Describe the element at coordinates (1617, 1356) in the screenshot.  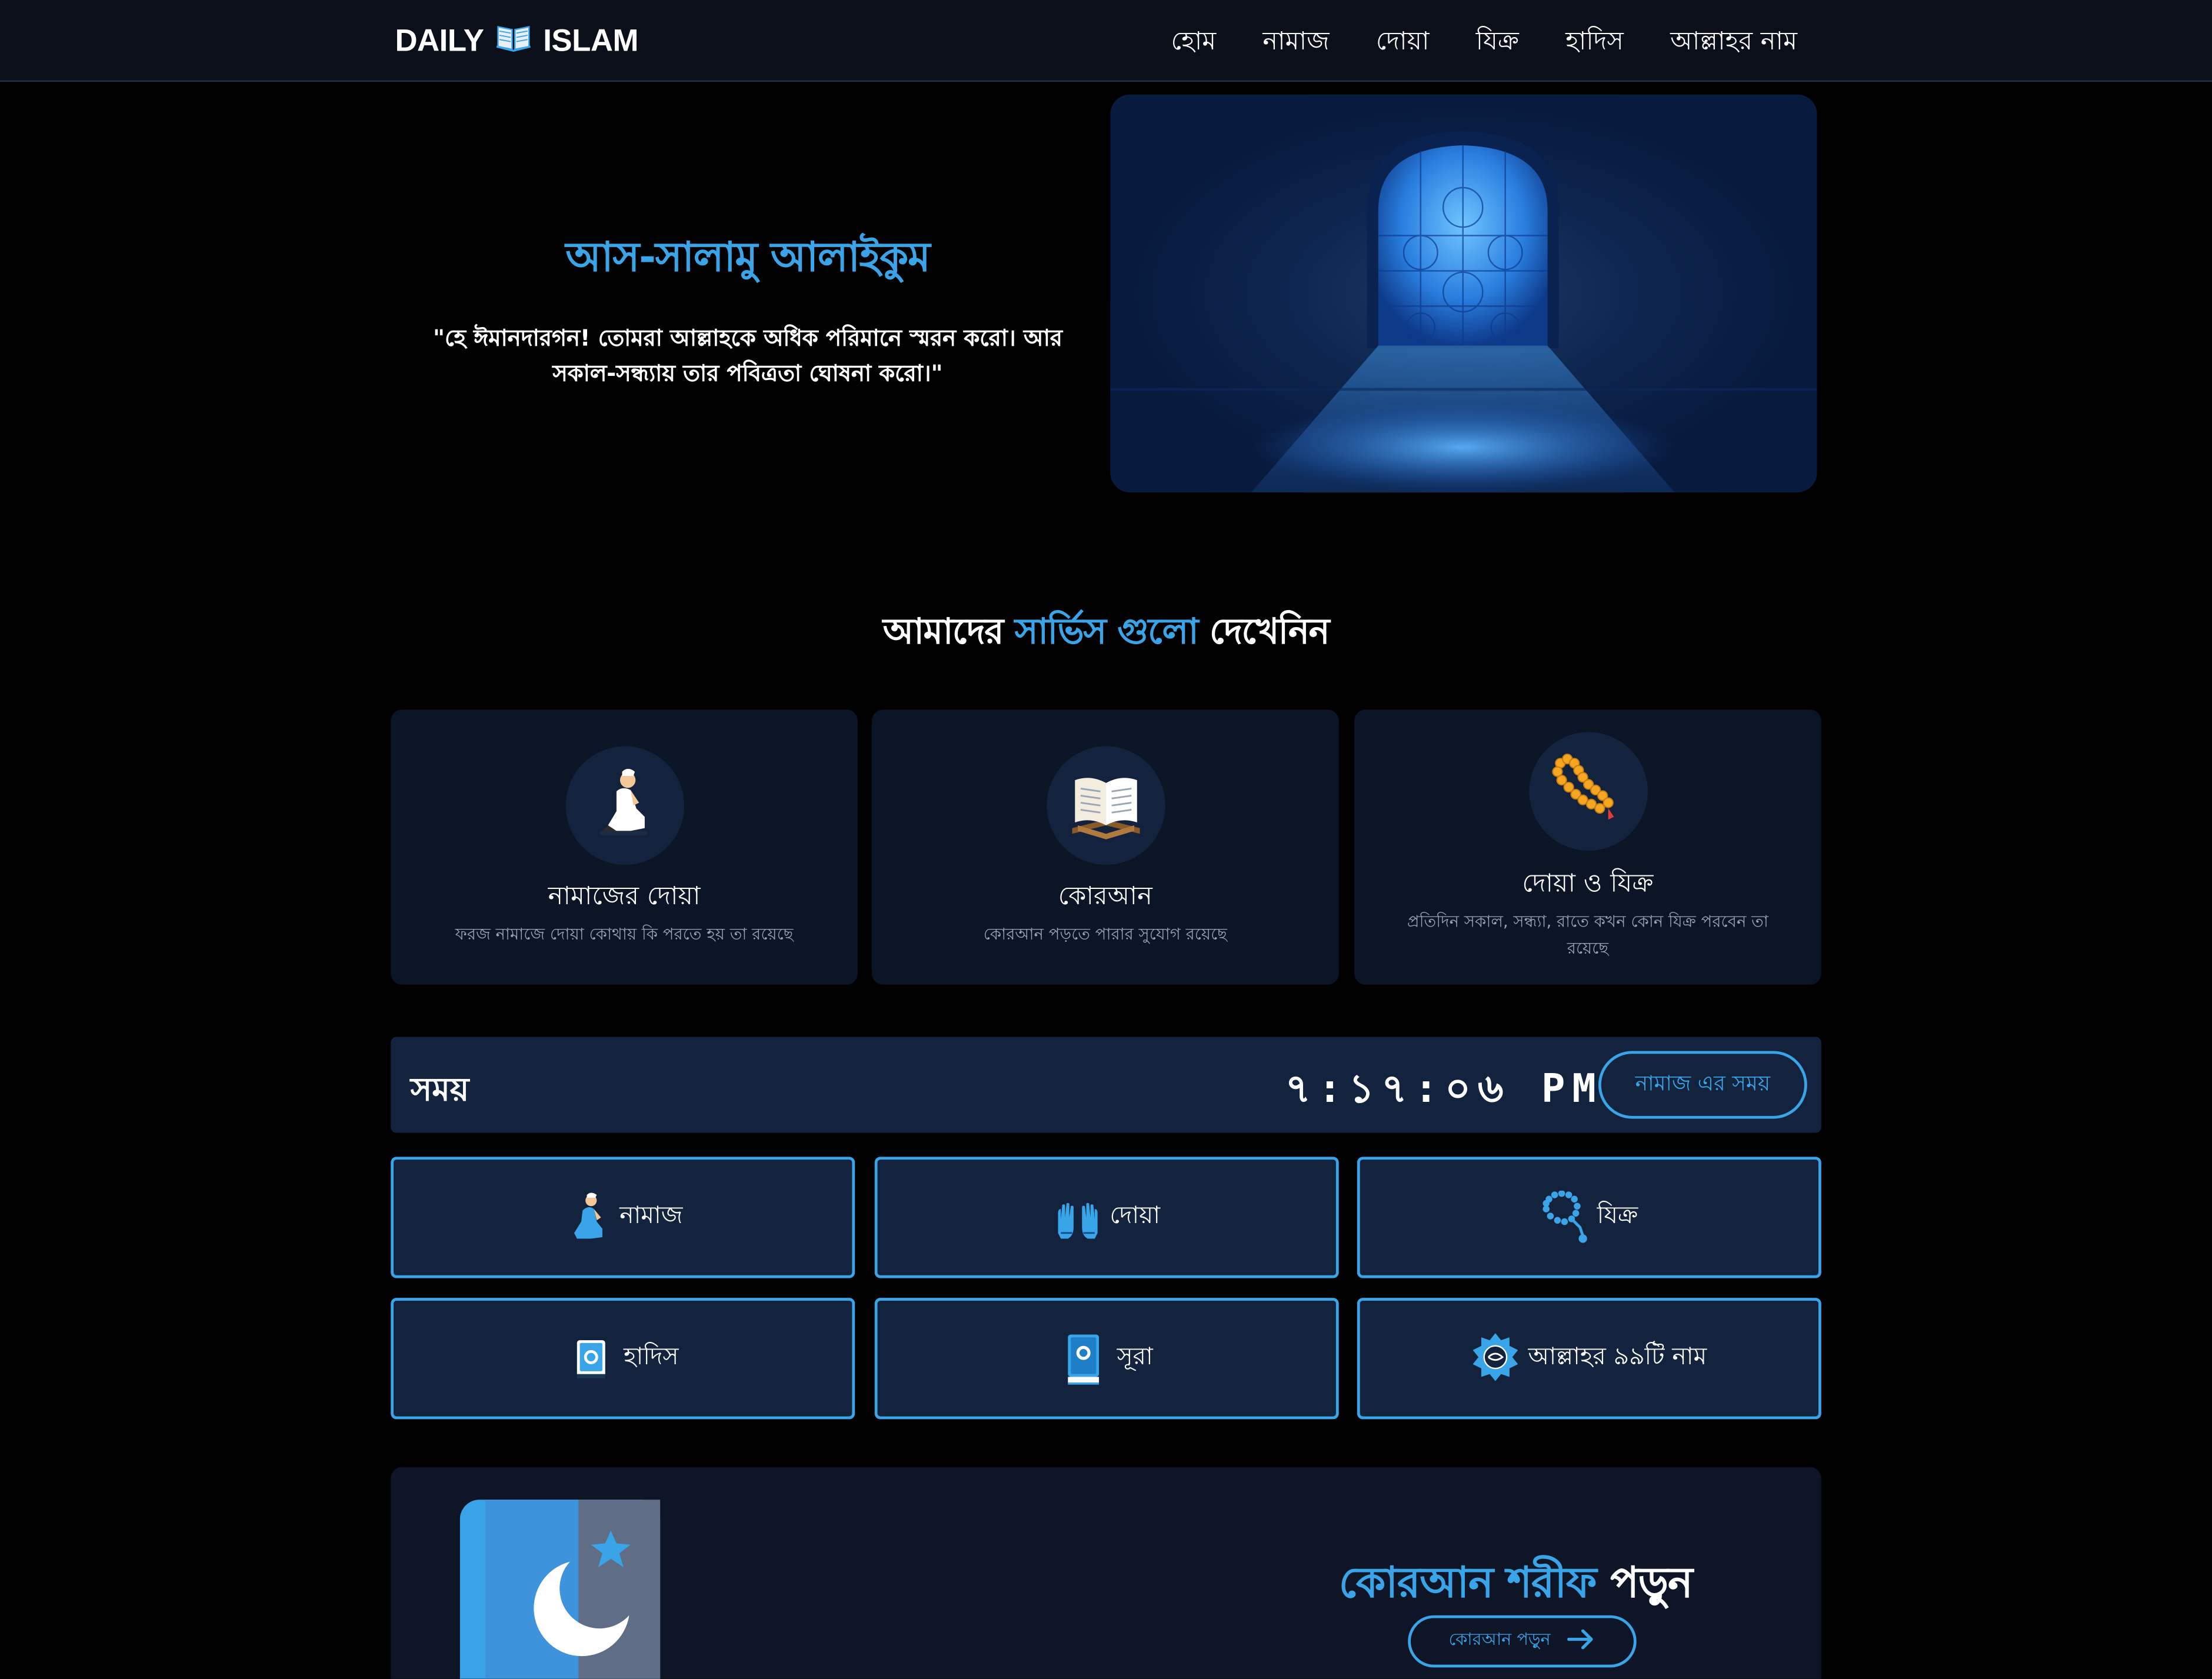
I see `quick-link-label: আল্লাহর ৯৯টি নাম` at that location.